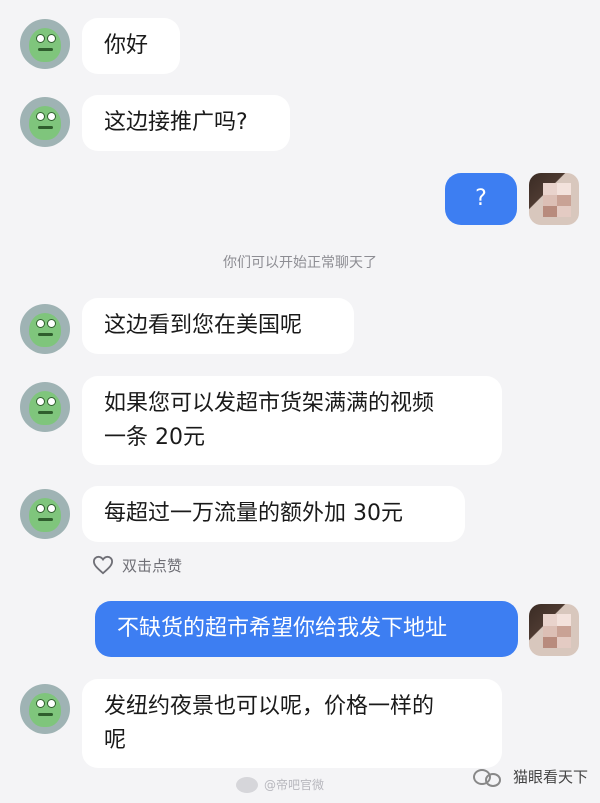 The height and width of the screenshot is (803, 600). I want to click on like-button: 双击点赞, so click(137, 565).